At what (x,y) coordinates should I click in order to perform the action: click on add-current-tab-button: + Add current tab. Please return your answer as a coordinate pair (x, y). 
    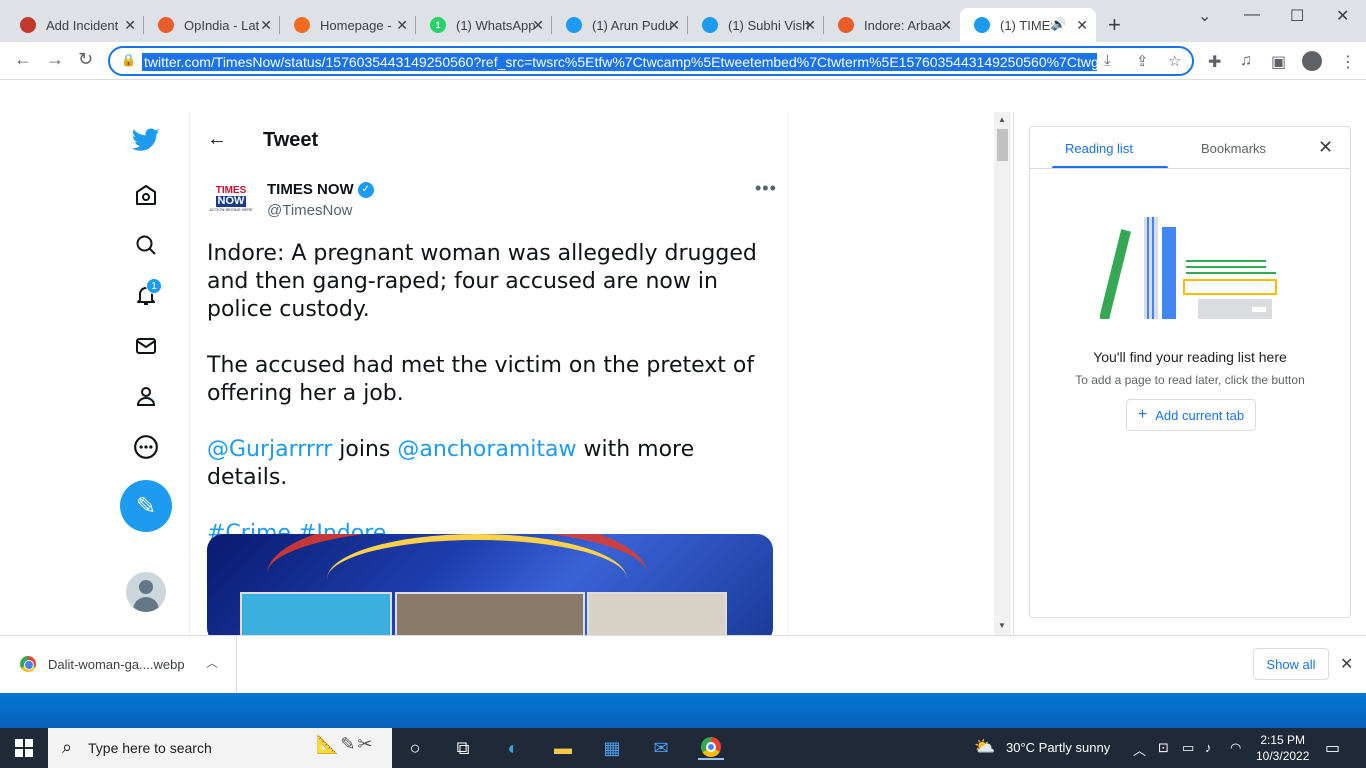
    Looking at the image, I should click on (1191, 415).